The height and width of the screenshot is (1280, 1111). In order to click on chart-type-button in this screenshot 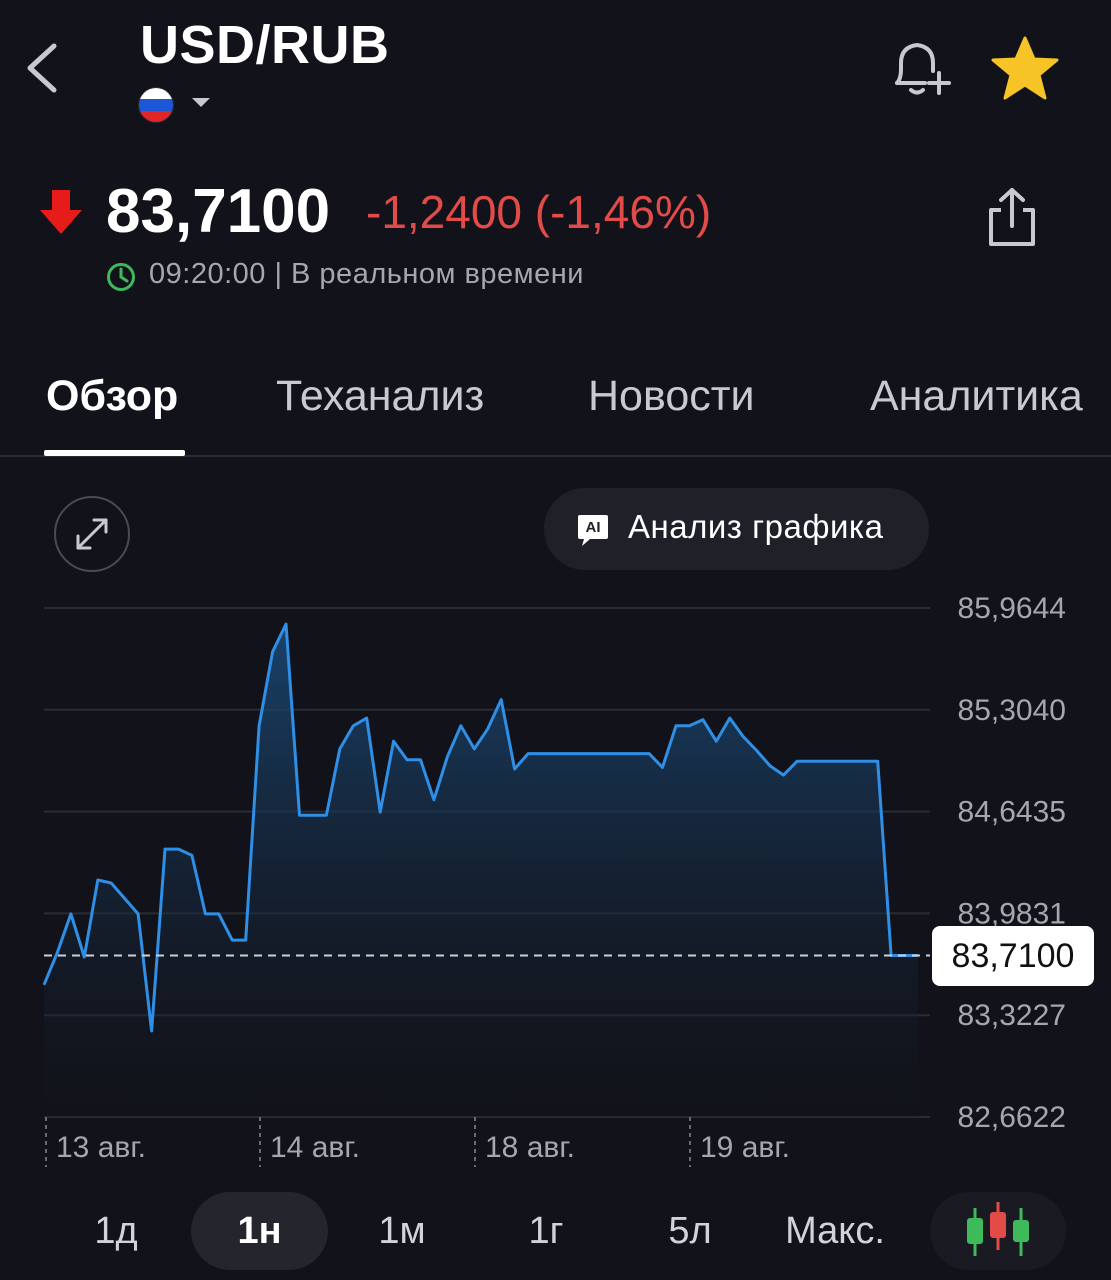, I will do `click(998, 1231)`.